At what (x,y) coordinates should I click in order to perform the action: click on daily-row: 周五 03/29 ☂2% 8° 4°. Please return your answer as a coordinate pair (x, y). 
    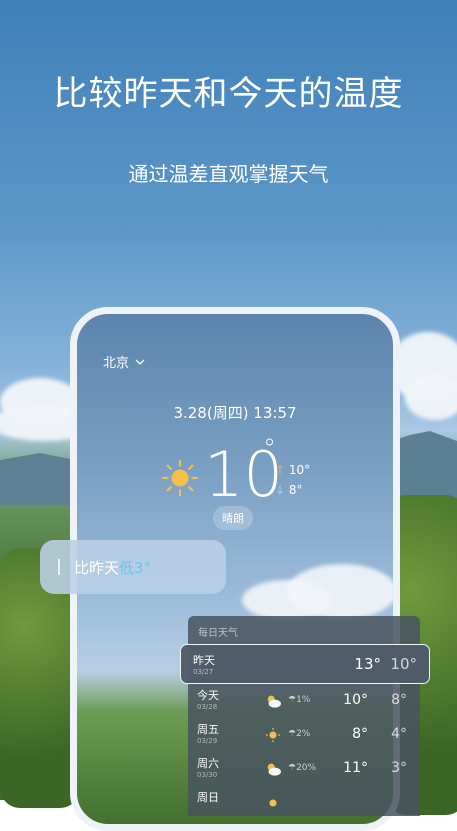
    Looking at the image, I should click on (304, 735).